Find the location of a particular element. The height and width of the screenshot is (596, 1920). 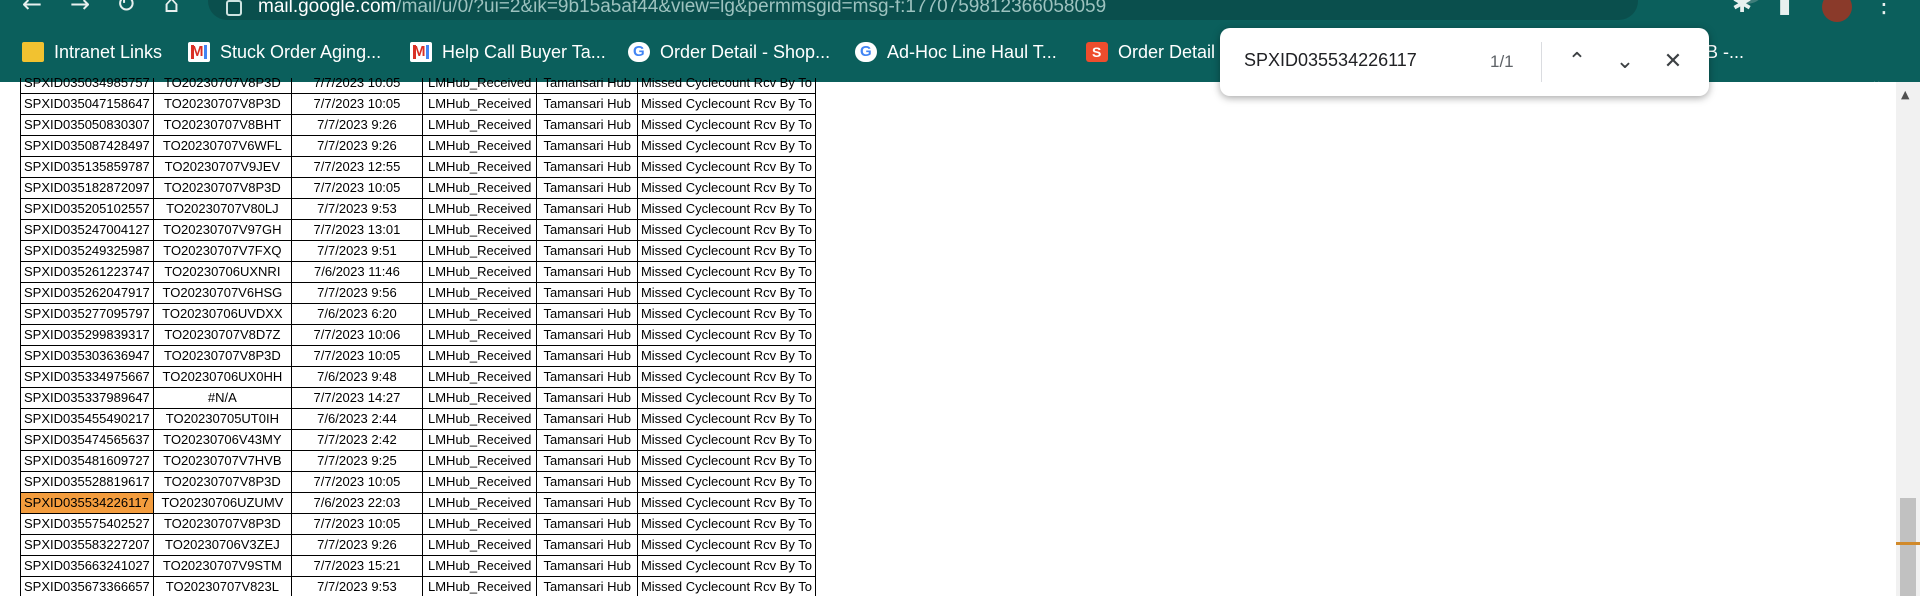

scrollbar-thumb is located at coordinates (1908, 547).